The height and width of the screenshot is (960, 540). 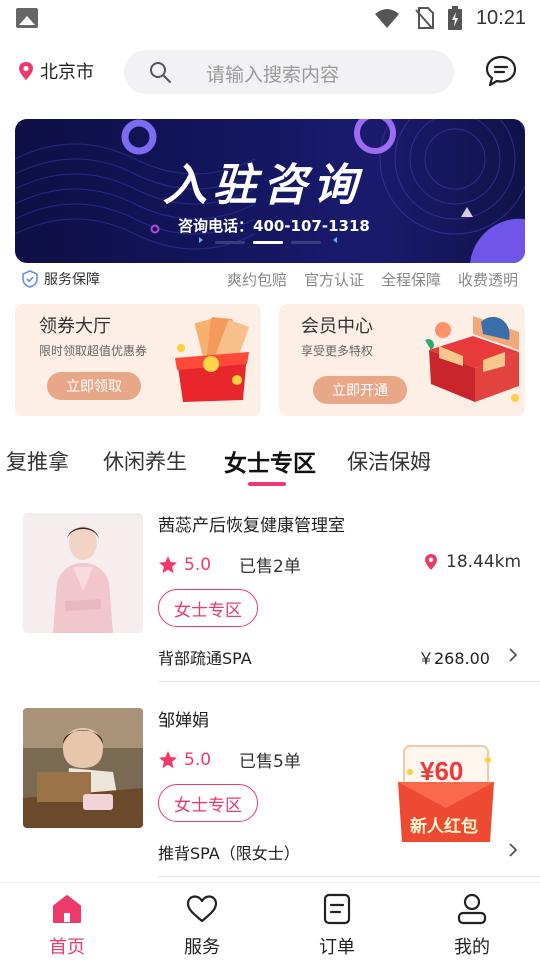 What do you see at coordinates (501, 71) in the screenshot?
I see `message-icon` at bounding box center [501, 71].